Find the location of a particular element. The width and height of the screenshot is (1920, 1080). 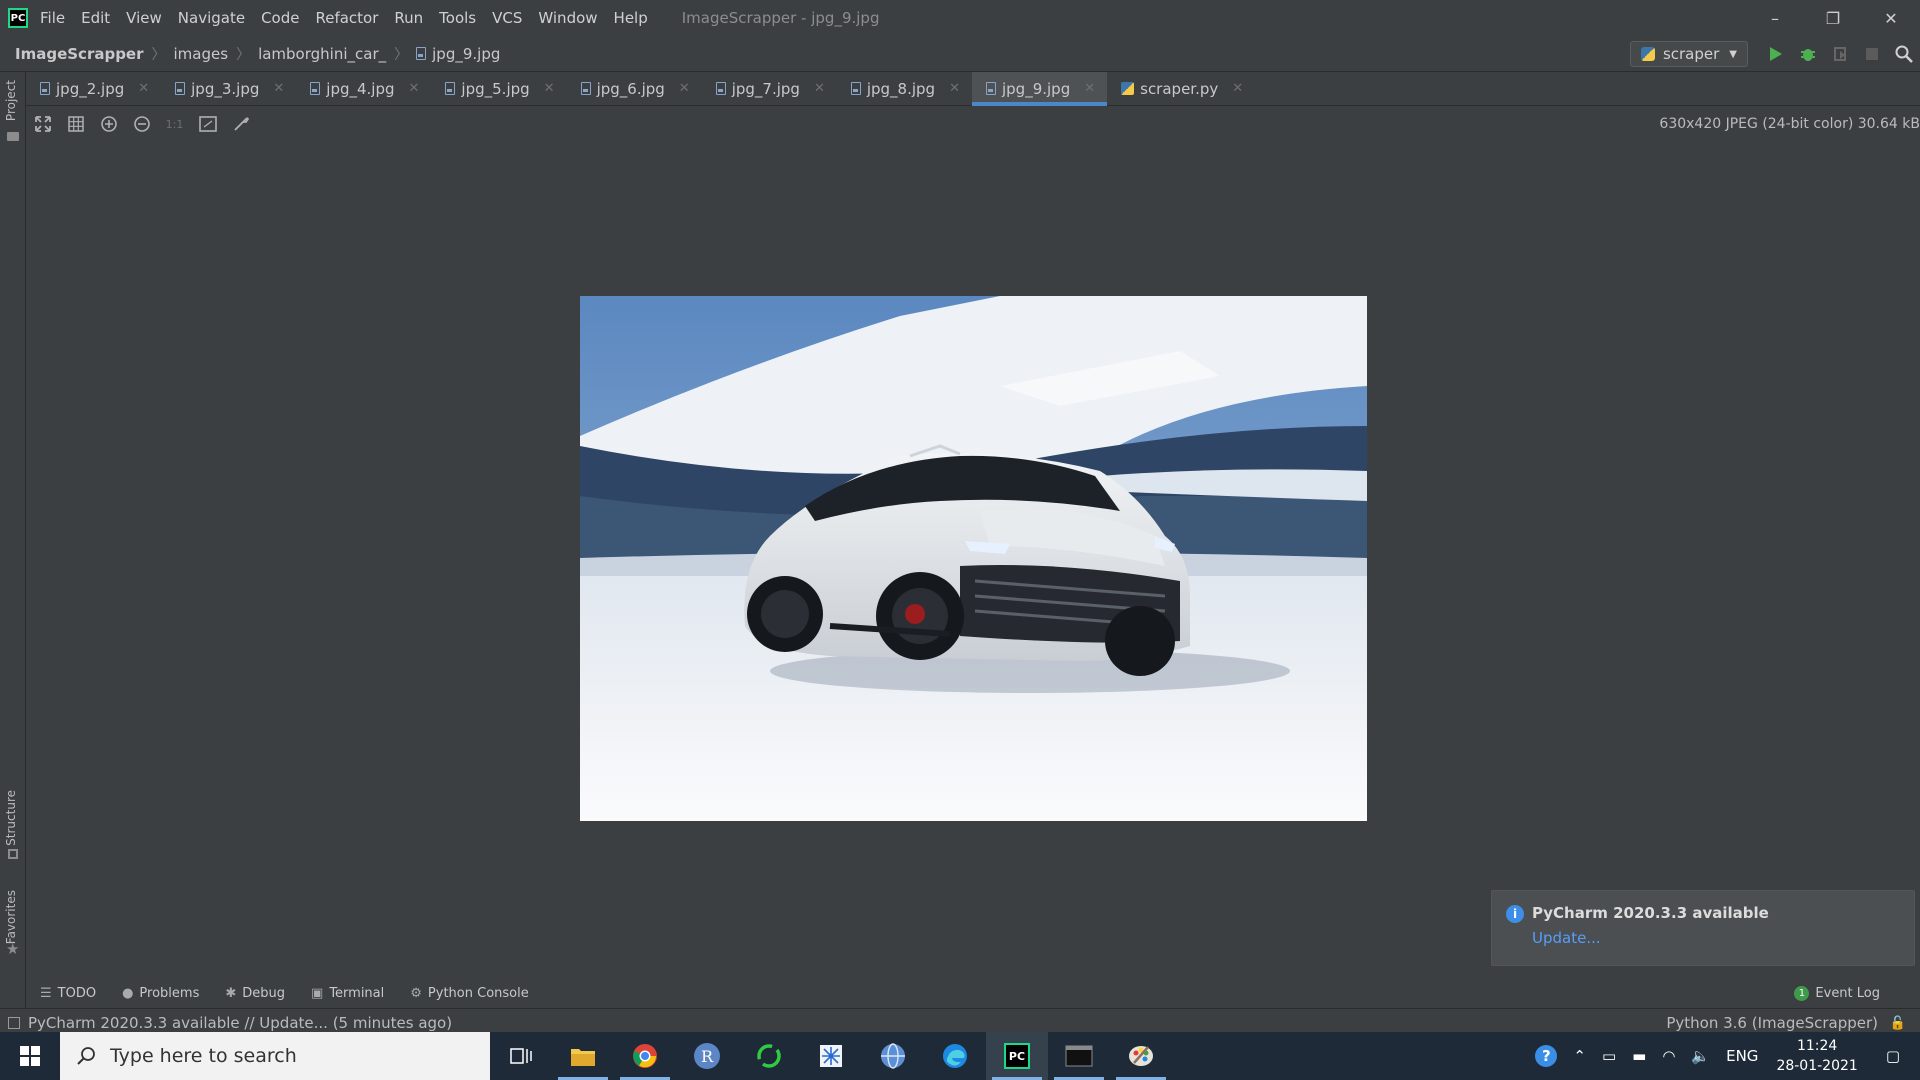

zoom-in-button is located at coordinates (108, 124).